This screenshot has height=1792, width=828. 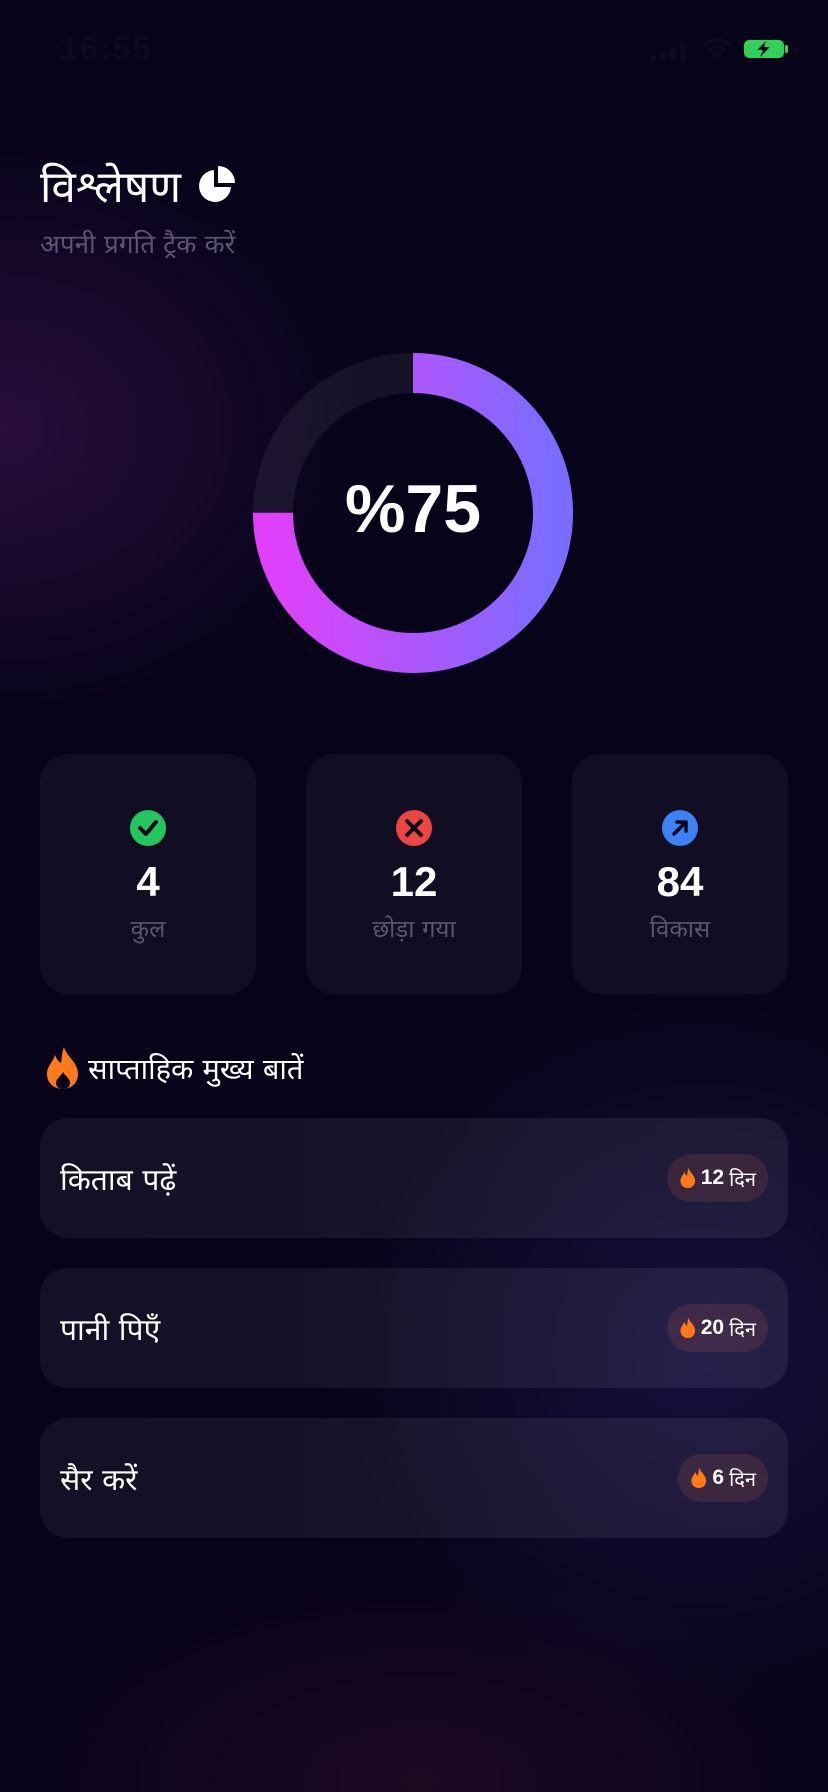 What do you see at coordinates (668, 53) in the screenshot?
I see `cellular-signal-icon` at bounding box center [668, 53].